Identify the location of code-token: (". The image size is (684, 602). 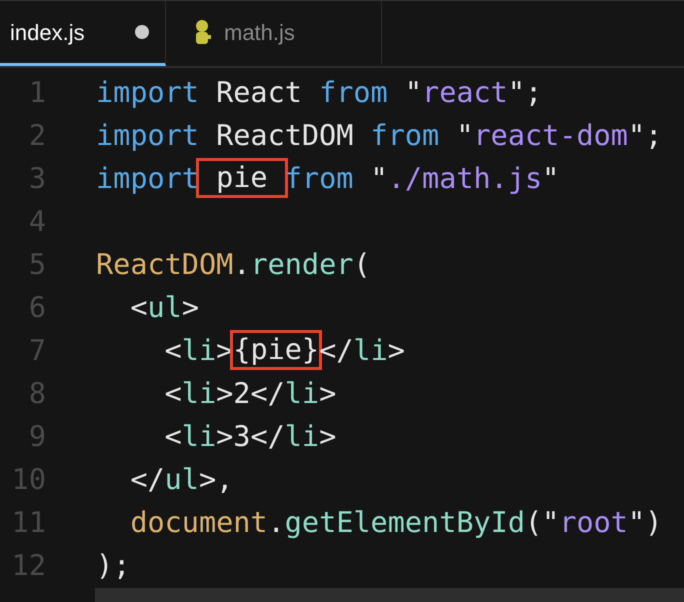
(542, 523).